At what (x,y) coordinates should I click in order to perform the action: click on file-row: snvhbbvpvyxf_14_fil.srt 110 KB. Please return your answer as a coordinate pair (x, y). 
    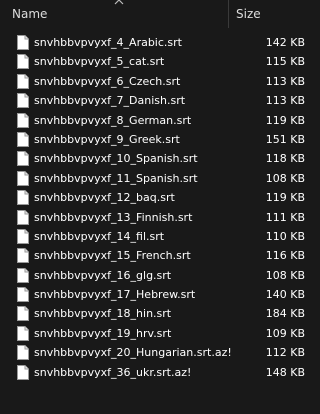
    Looking at the image, I should click on (154, 236).